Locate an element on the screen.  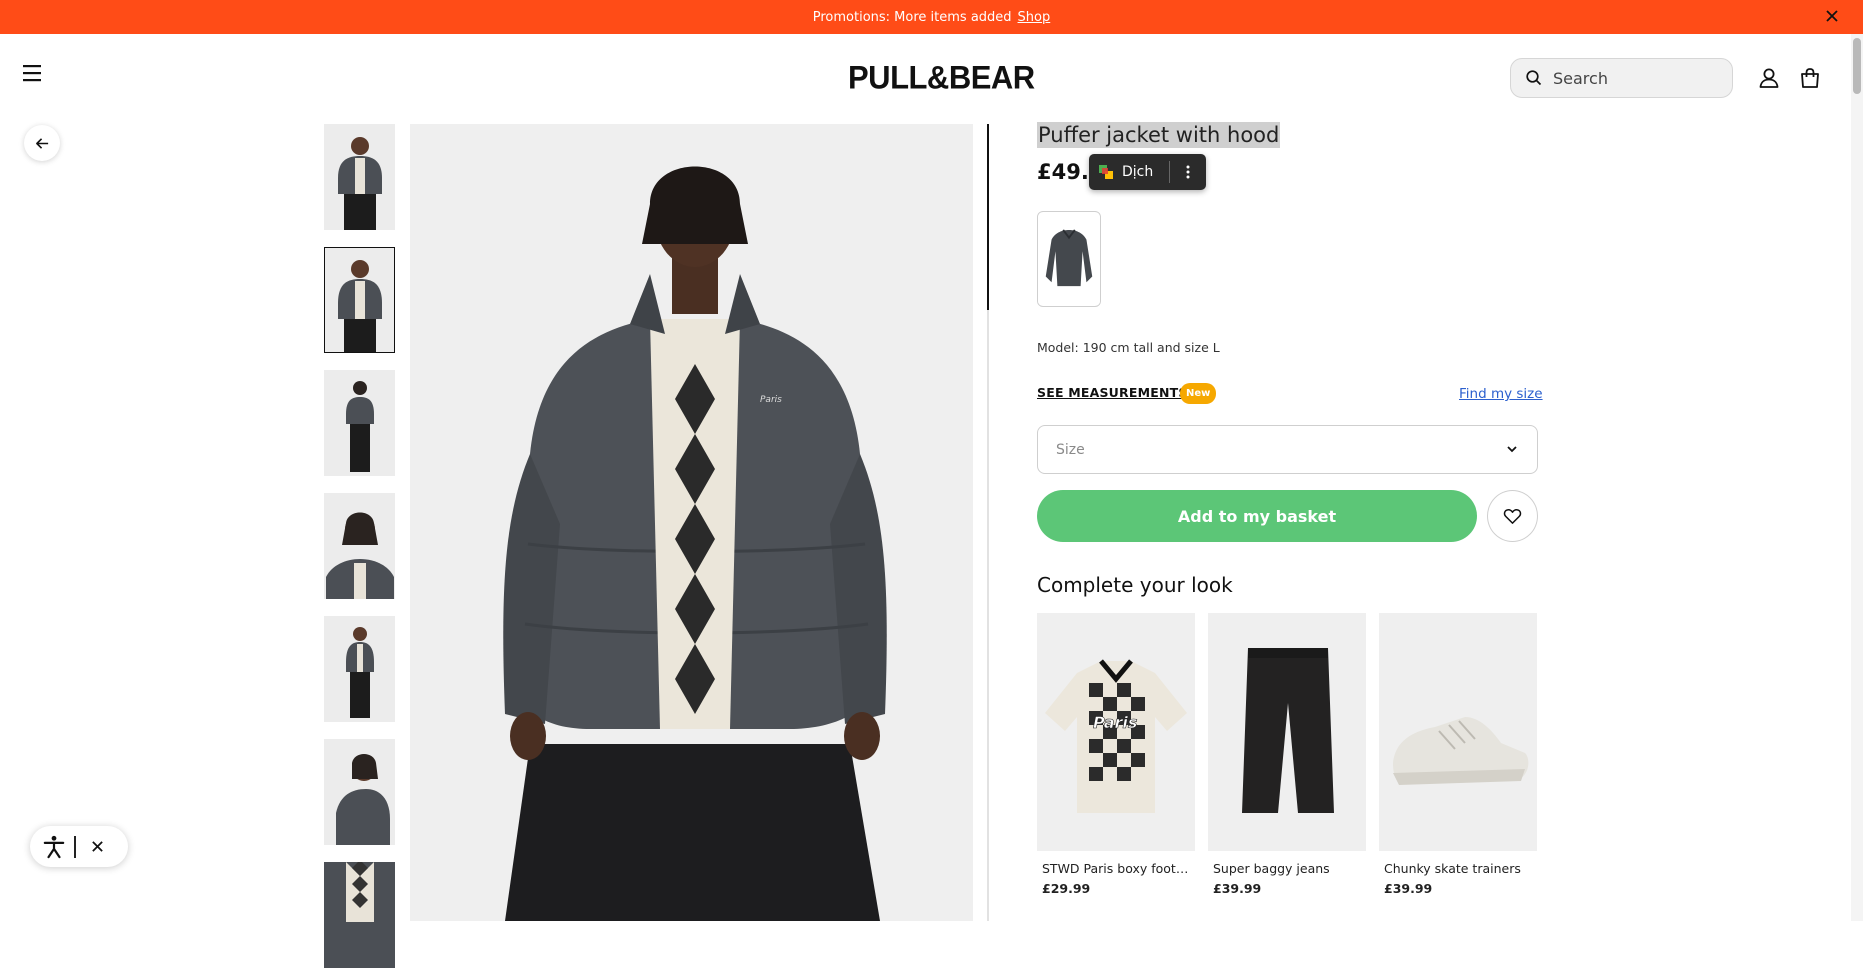
site-header: PULL&BEAR is located at coordinates (931, 77).